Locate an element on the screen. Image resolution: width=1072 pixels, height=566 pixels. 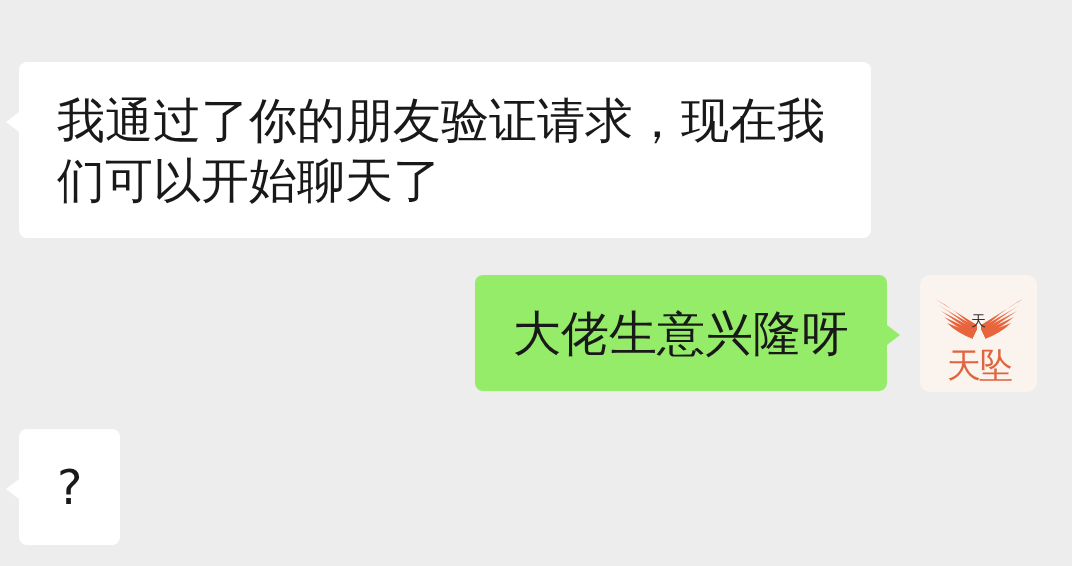
message-text: 大佬生意兴隆呀 is located at coordinates (681, 333).